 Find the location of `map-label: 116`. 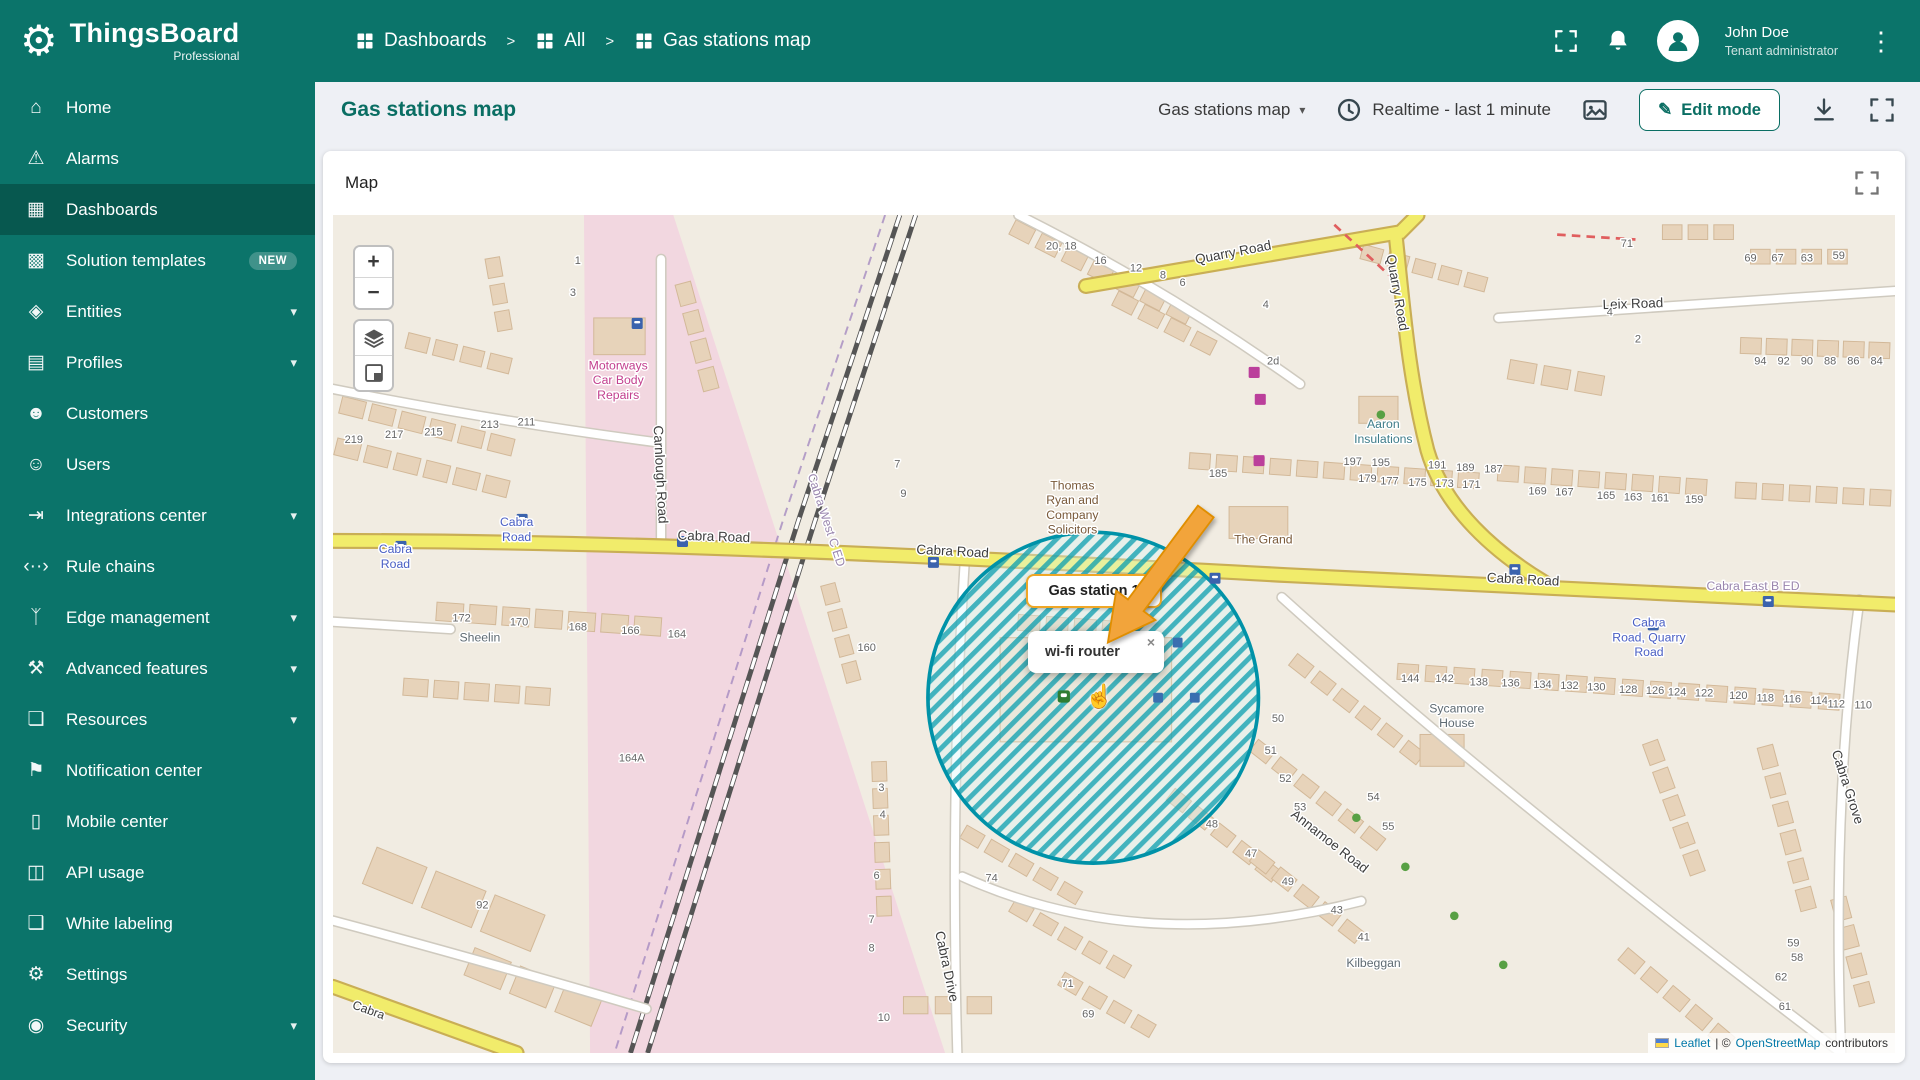

map-label: 116 is located at coordinates (1792, 700).